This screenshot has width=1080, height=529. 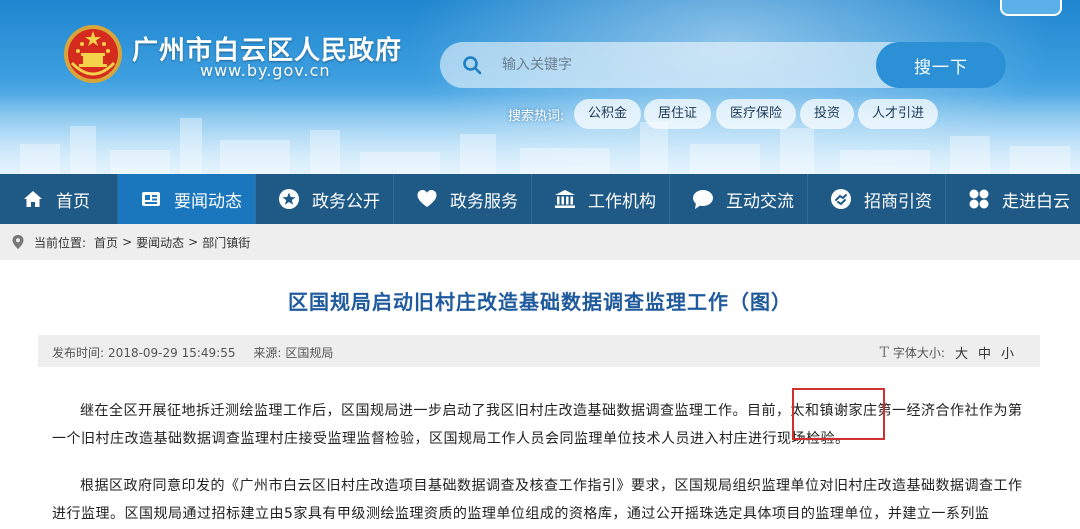 I want to click on hot-search-label: 搜索热词:, so click(x=536, y=116).